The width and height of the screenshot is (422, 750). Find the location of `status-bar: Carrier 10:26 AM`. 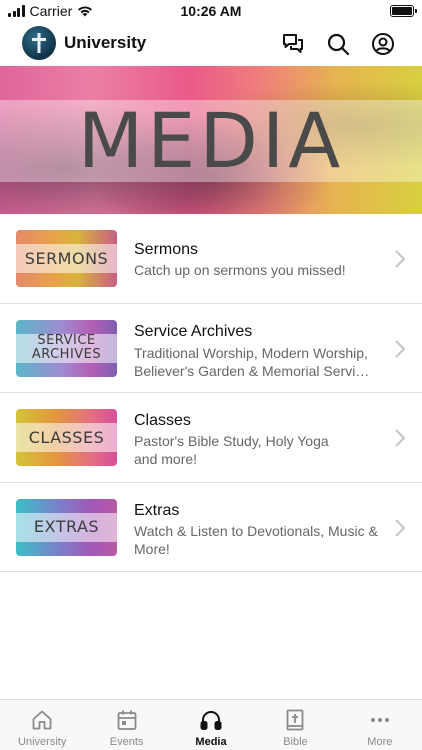

status-bar: Carrier 10:26 AM is located at coordinates (211, 11).